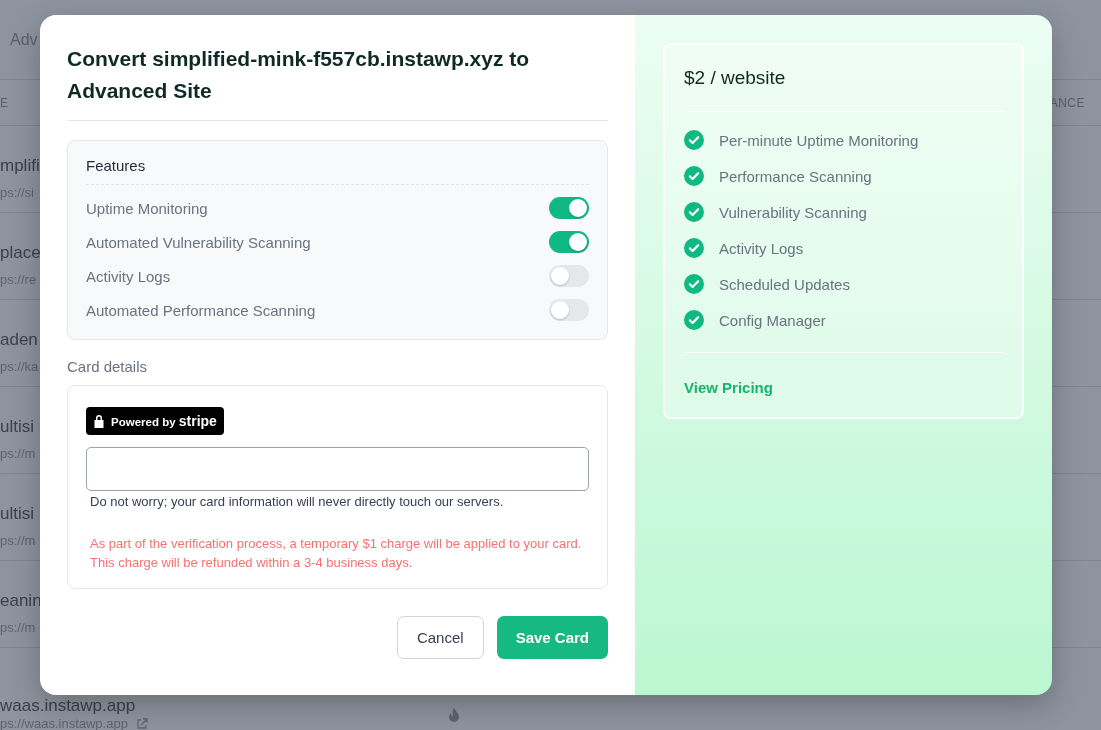 This screenshot has height=730, width=1101. What do you see at coordinates (728, 387) in the screenshot?
I see `view-pricing-link: View Pricing` at bounding box center [728, 387].